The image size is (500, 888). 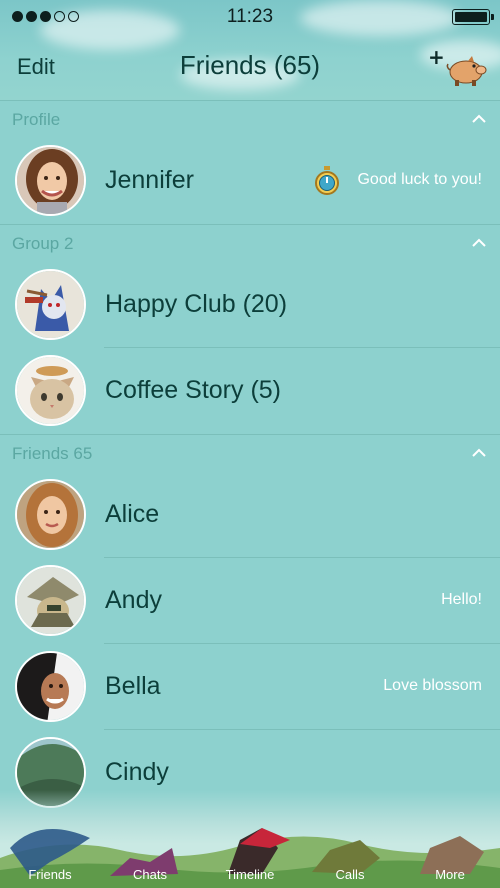 What do you see at coordinates (250, 515) in the screenshot?
I see `friend-row: Alice` at bounding box center [250, 515].